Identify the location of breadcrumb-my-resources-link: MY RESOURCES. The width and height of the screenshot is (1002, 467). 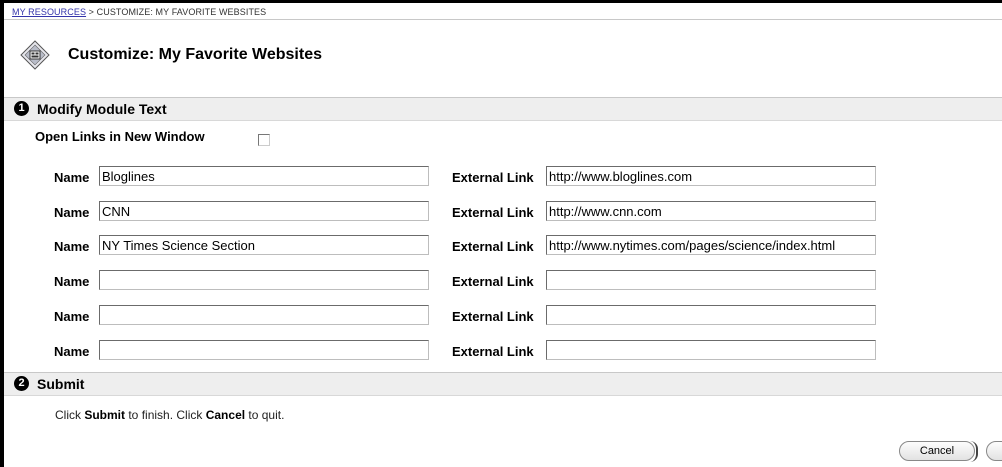
(49, 12).